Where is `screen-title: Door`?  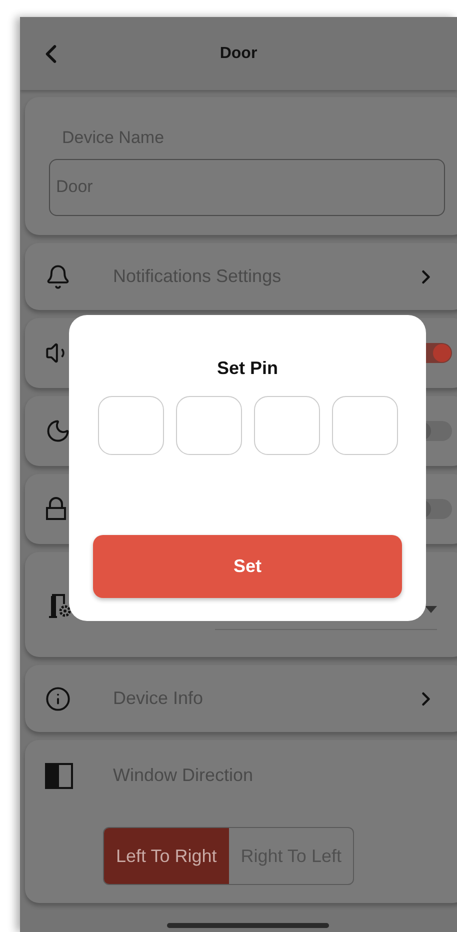 screen-title: Door is located at coordinates (239, 54).